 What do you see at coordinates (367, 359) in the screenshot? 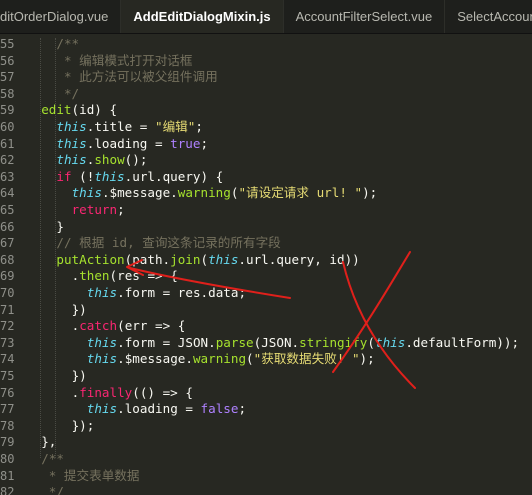
I see `code-token: );` at bounding box center [367, 359].